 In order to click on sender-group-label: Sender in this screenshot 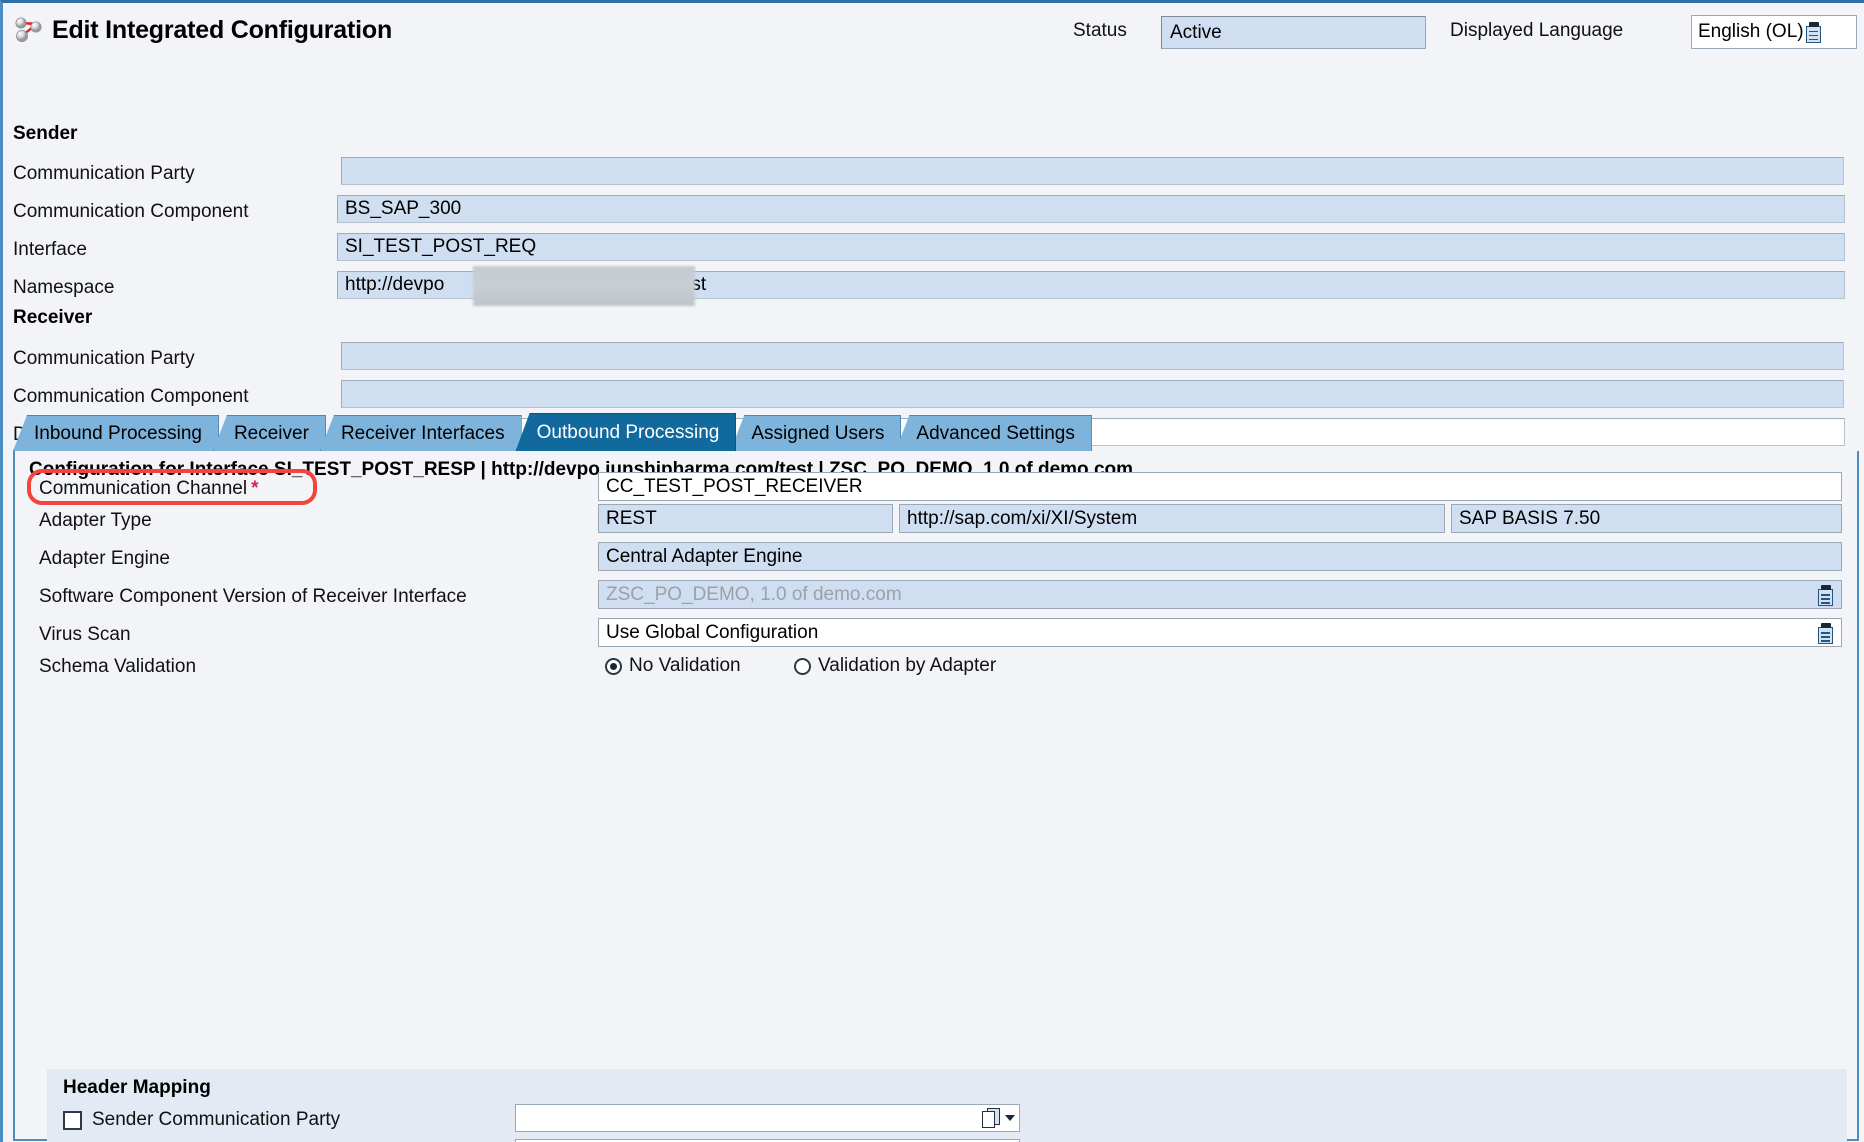, I will do `click(45, 133)`.